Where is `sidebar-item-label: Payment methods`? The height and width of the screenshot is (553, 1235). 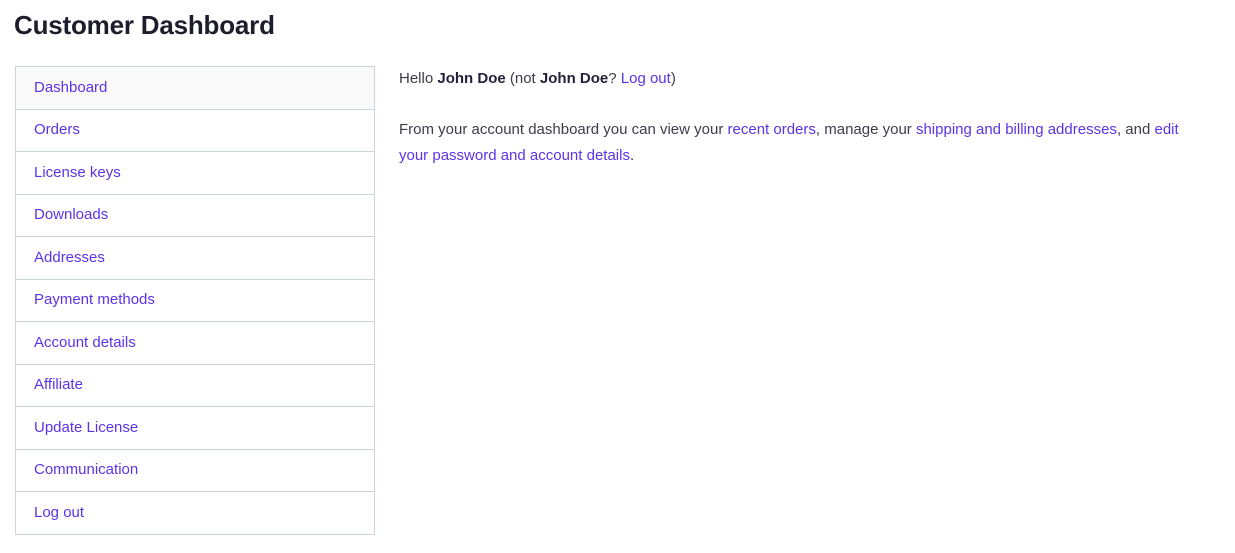
sidebar-item-label: Payment methods is located at coordinates (85, 300).